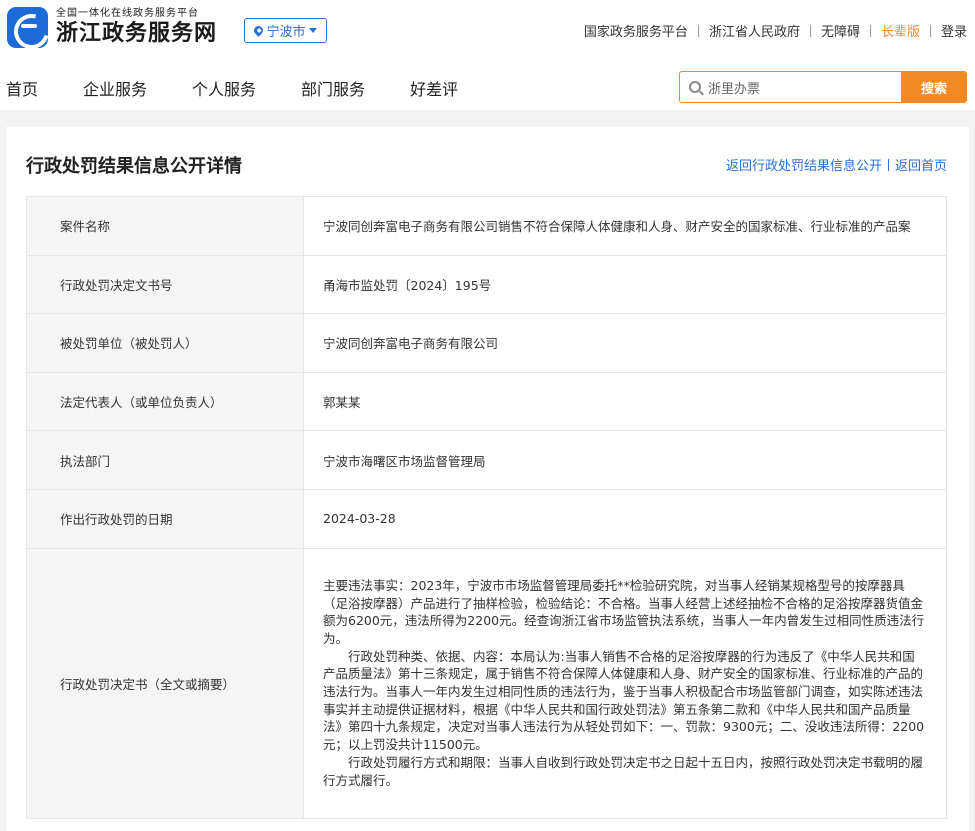 The image size is (975, 831). Describe the element at coordinates (165, 401) in the screenshot. I see `row-label: 法定代表人（或单位负责人）` at that location.